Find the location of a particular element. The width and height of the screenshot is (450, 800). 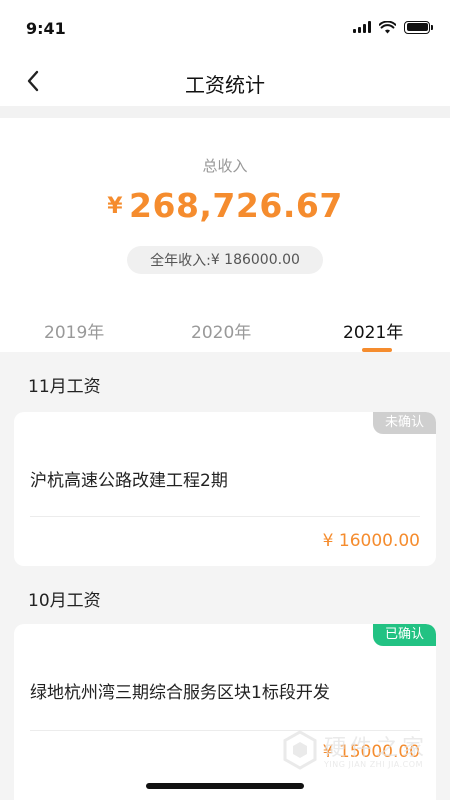

month-title-november: 11月工资 is located at coordinates (64, 387).